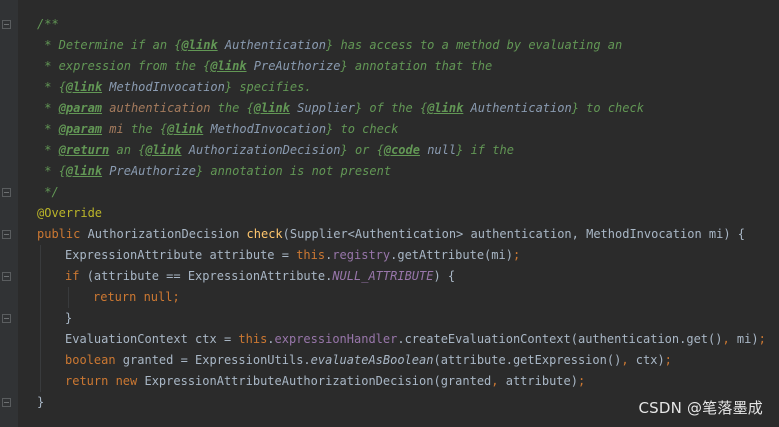 The image size is (779, 427). What do you see at coordinates (181, 255) in the screenshot?
I see `code-token: ExpressionAttribute attribute =` at bounding box center [181, 255].